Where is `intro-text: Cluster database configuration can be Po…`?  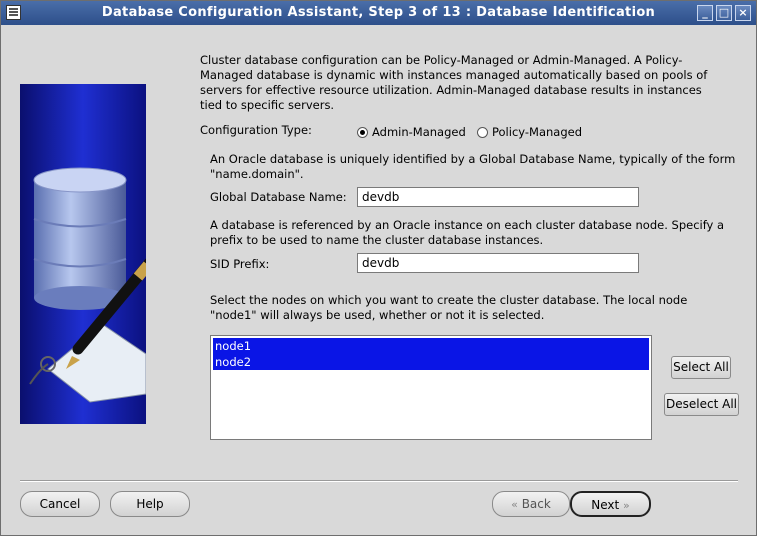
intro-text: Cluster database configuration can be Po… is located at coordinates (454, 82).